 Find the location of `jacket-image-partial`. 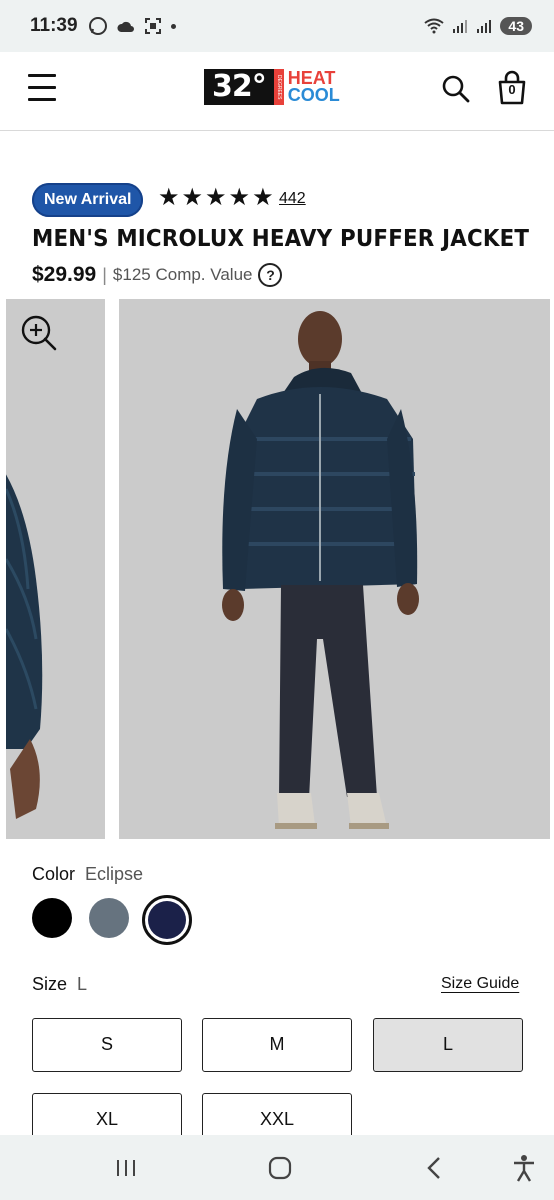

jacket-image-partial is located at coordinates (24, 646).